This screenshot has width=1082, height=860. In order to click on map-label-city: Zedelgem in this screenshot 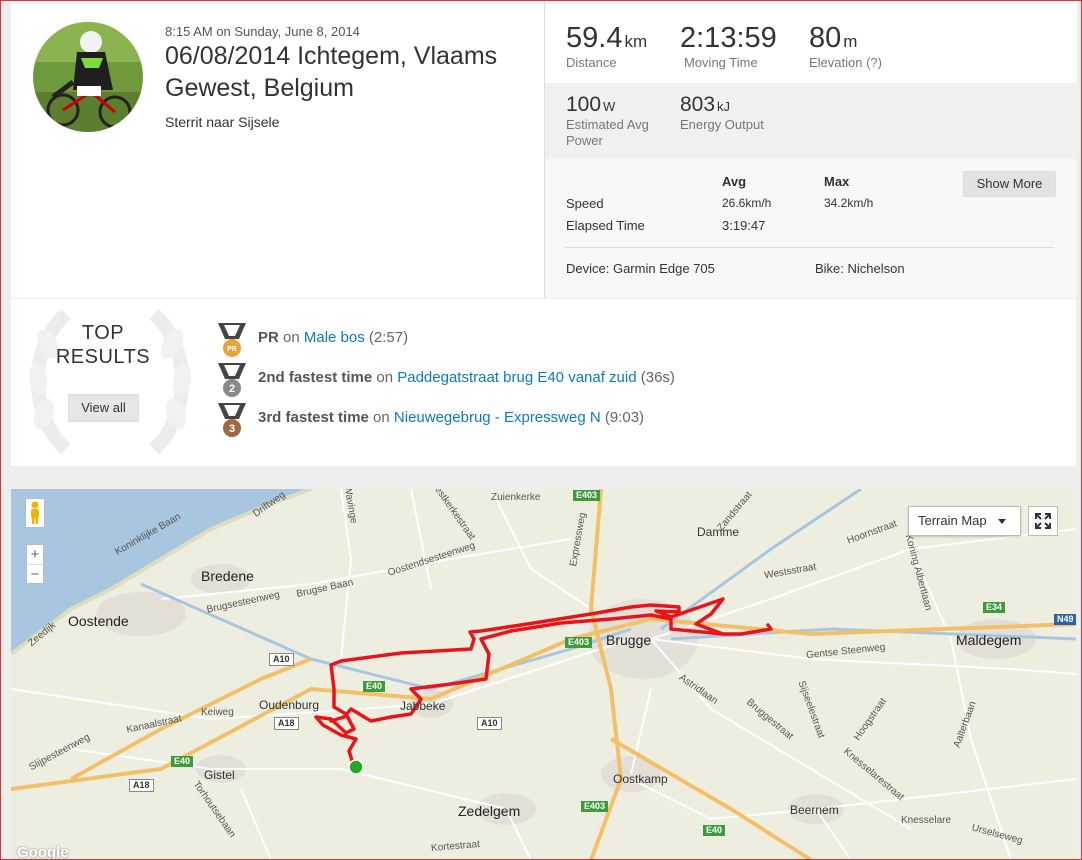, I will do `click(489, 811)`.